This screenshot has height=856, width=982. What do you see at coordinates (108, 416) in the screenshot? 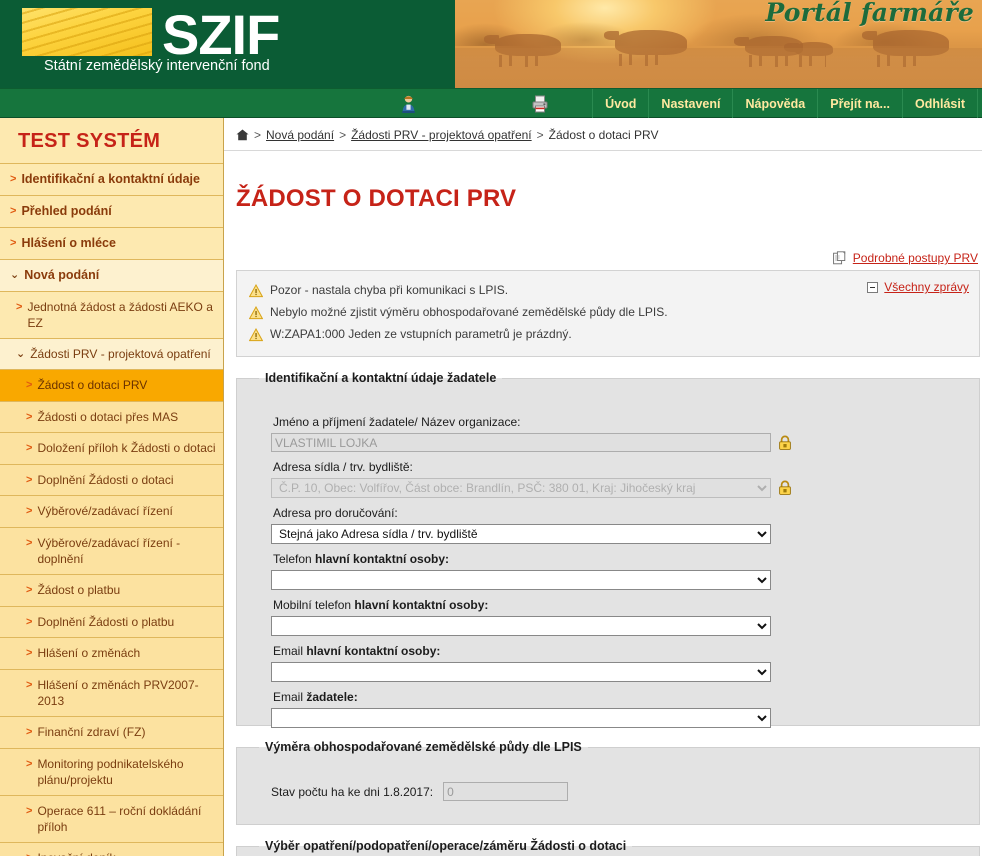
I see `sidebar-item-label: Žádosti o dotaci přes MAS` at bounding box center [108, 416].